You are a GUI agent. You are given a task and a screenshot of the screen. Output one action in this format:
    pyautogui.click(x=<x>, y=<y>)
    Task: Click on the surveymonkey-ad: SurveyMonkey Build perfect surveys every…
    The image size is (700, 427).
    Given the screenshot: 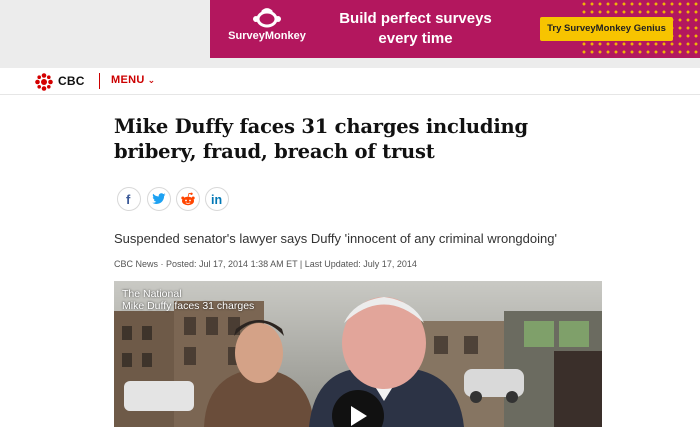 What is the action you would take?
    pyautogui.click(x=455, y=29)
    